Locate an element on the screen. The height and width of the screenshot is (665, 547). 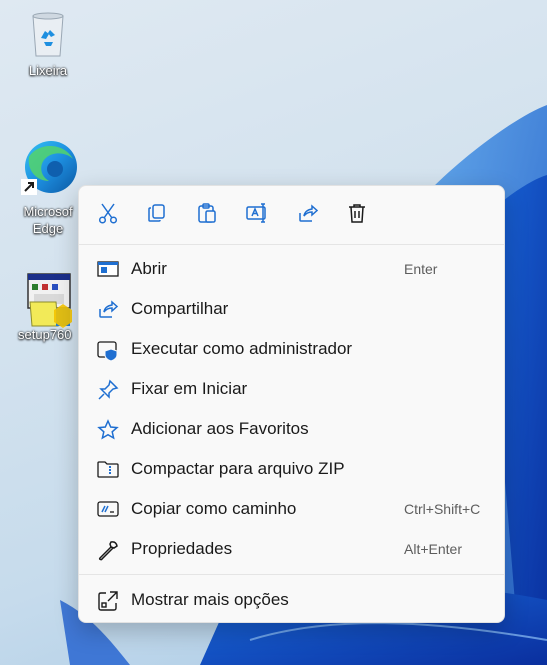
copy-button is located at coordinates (157, 215).